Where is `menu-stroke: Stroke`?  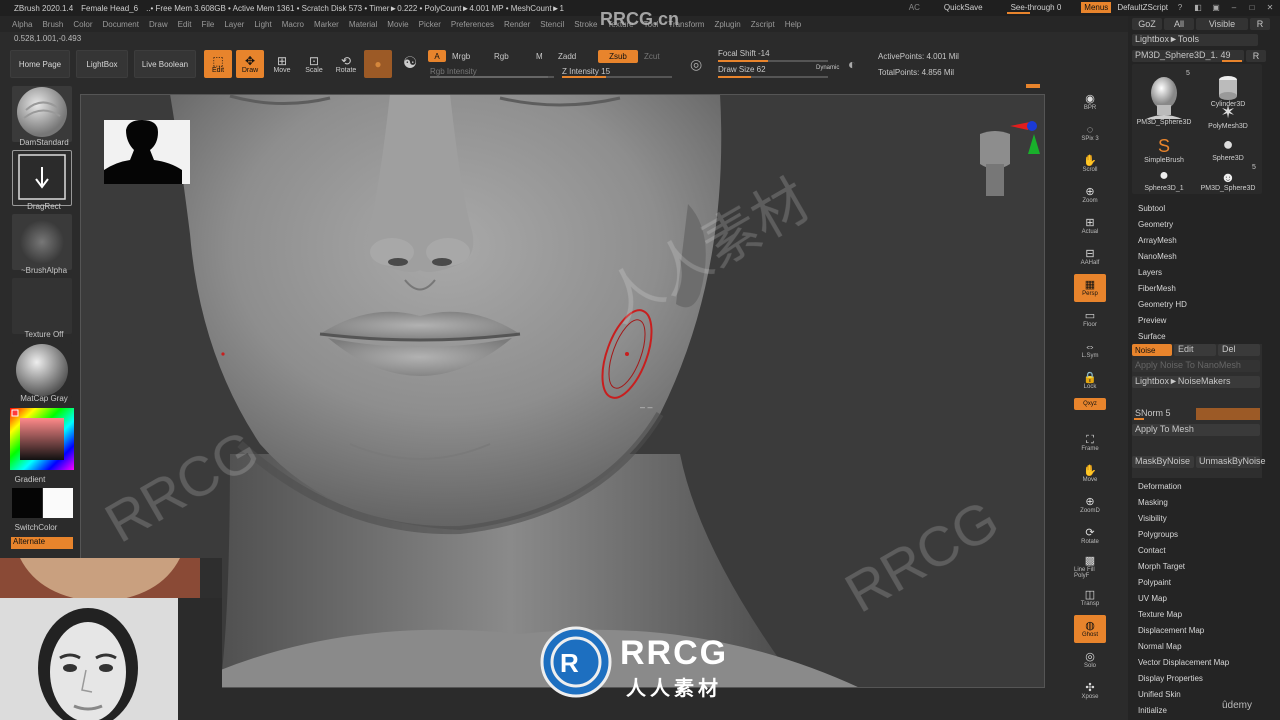 menu-stroke: Stroke is located at coordinates (585, 24).